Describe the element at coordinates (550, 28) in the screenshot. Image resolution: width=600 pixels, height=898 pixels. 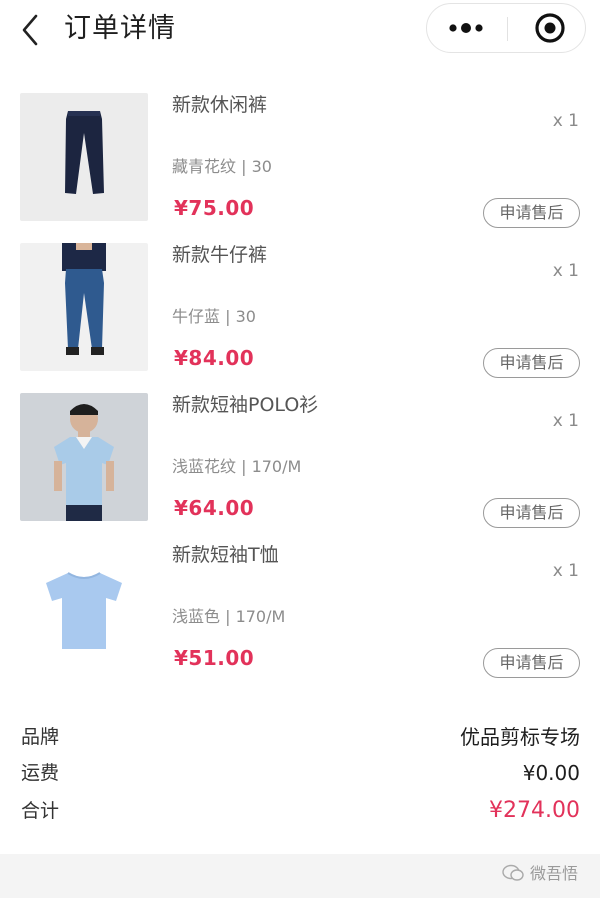
I see `target-circle-icon` at that location.